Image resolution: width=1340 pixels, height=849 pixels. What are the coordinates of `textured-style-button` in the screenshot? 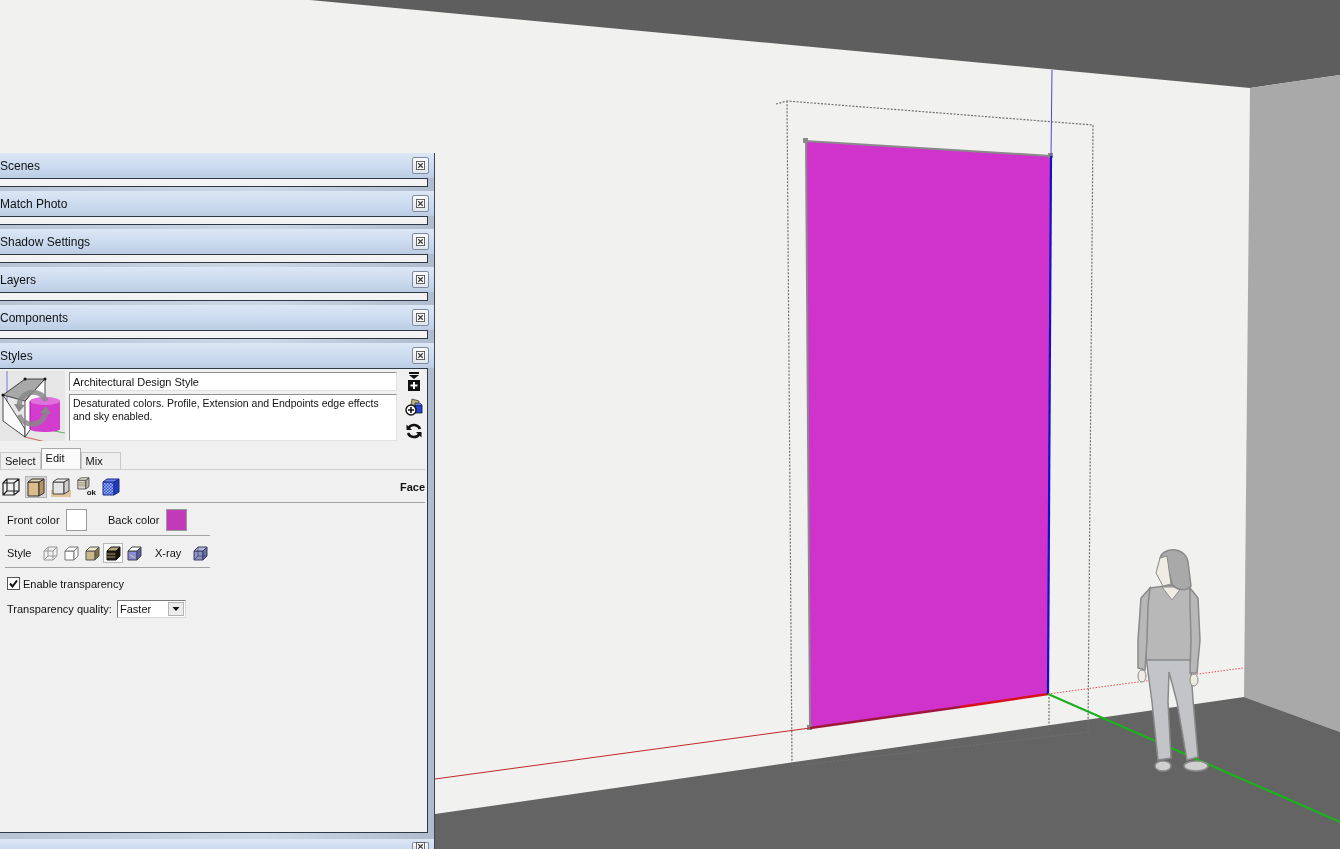 It's located at (113, 553).